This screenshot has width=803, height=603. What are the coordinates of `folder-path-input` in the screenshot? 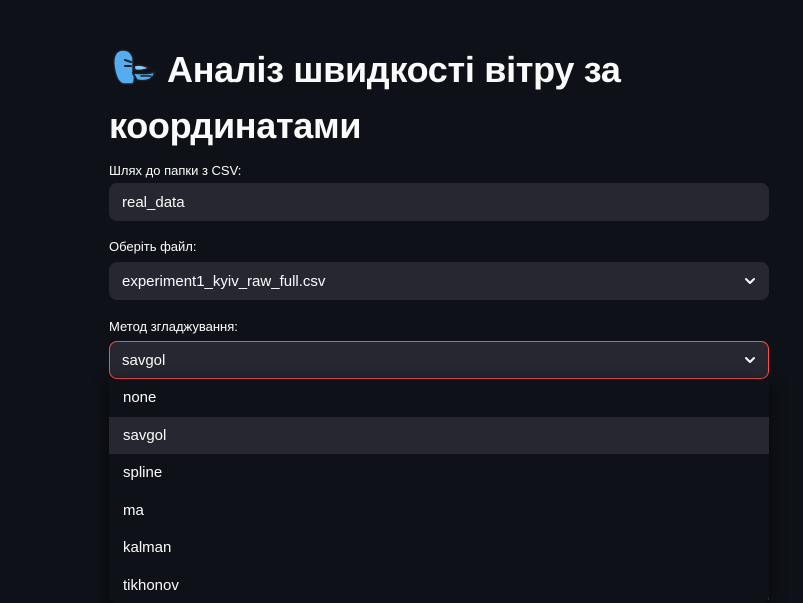 It's located at (439, 202).